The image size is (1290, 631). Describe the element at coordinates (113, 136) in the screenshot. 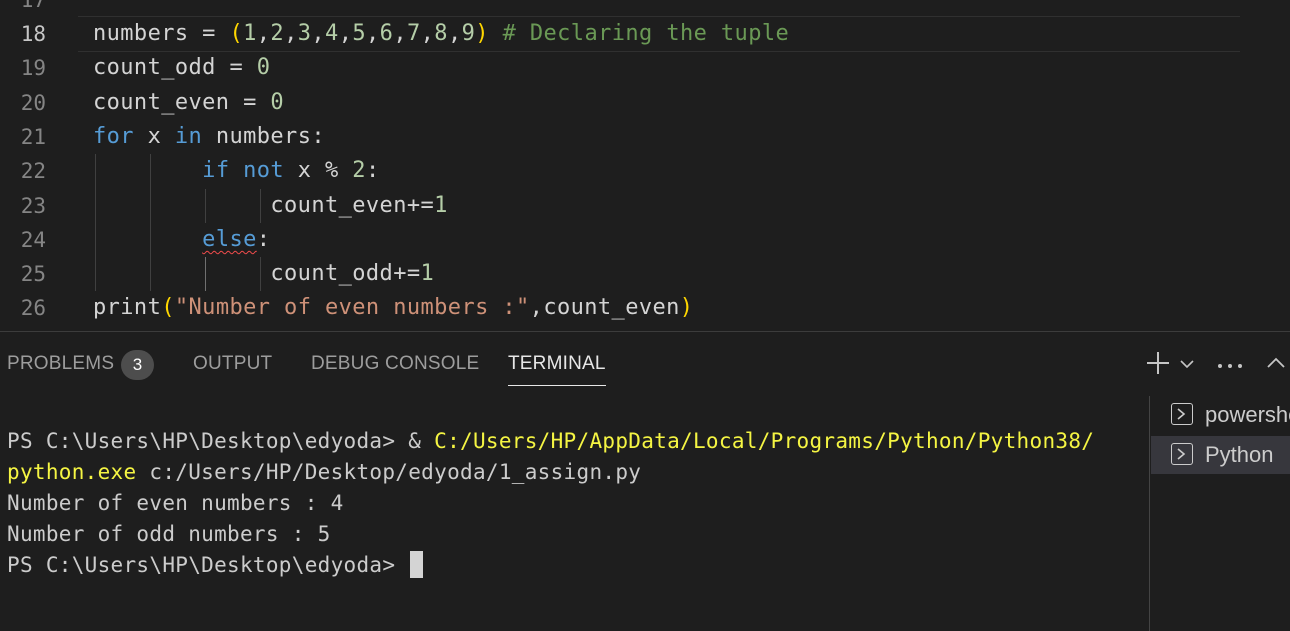

I see `code-token: for` at that location.